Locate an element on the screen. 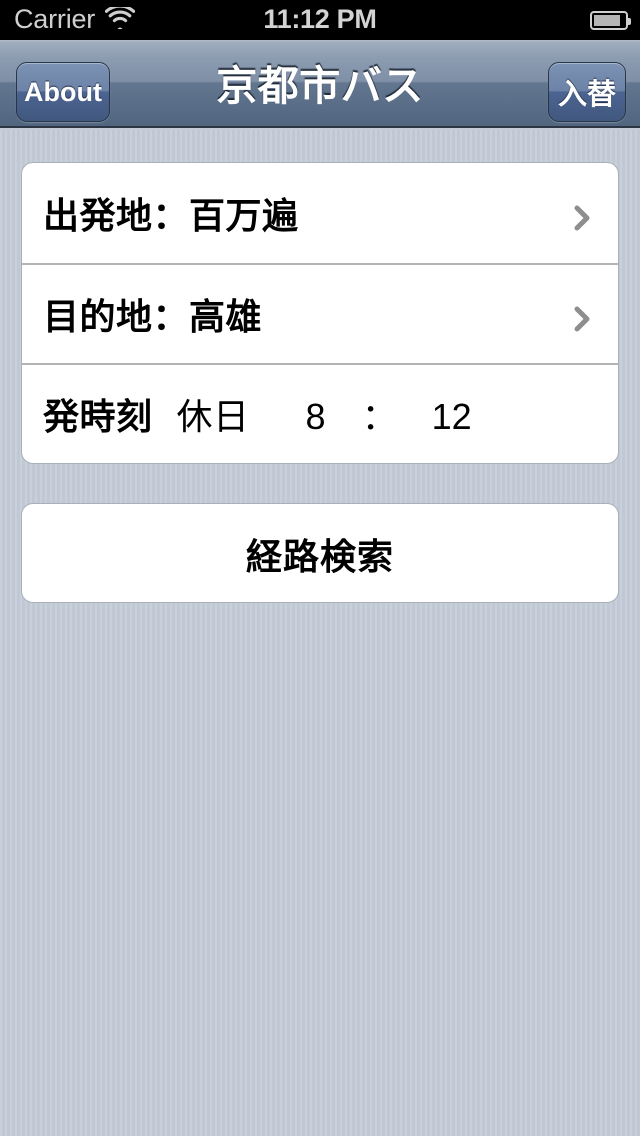  clock-label: 11:12 PM is located at coordinates (320, 18).